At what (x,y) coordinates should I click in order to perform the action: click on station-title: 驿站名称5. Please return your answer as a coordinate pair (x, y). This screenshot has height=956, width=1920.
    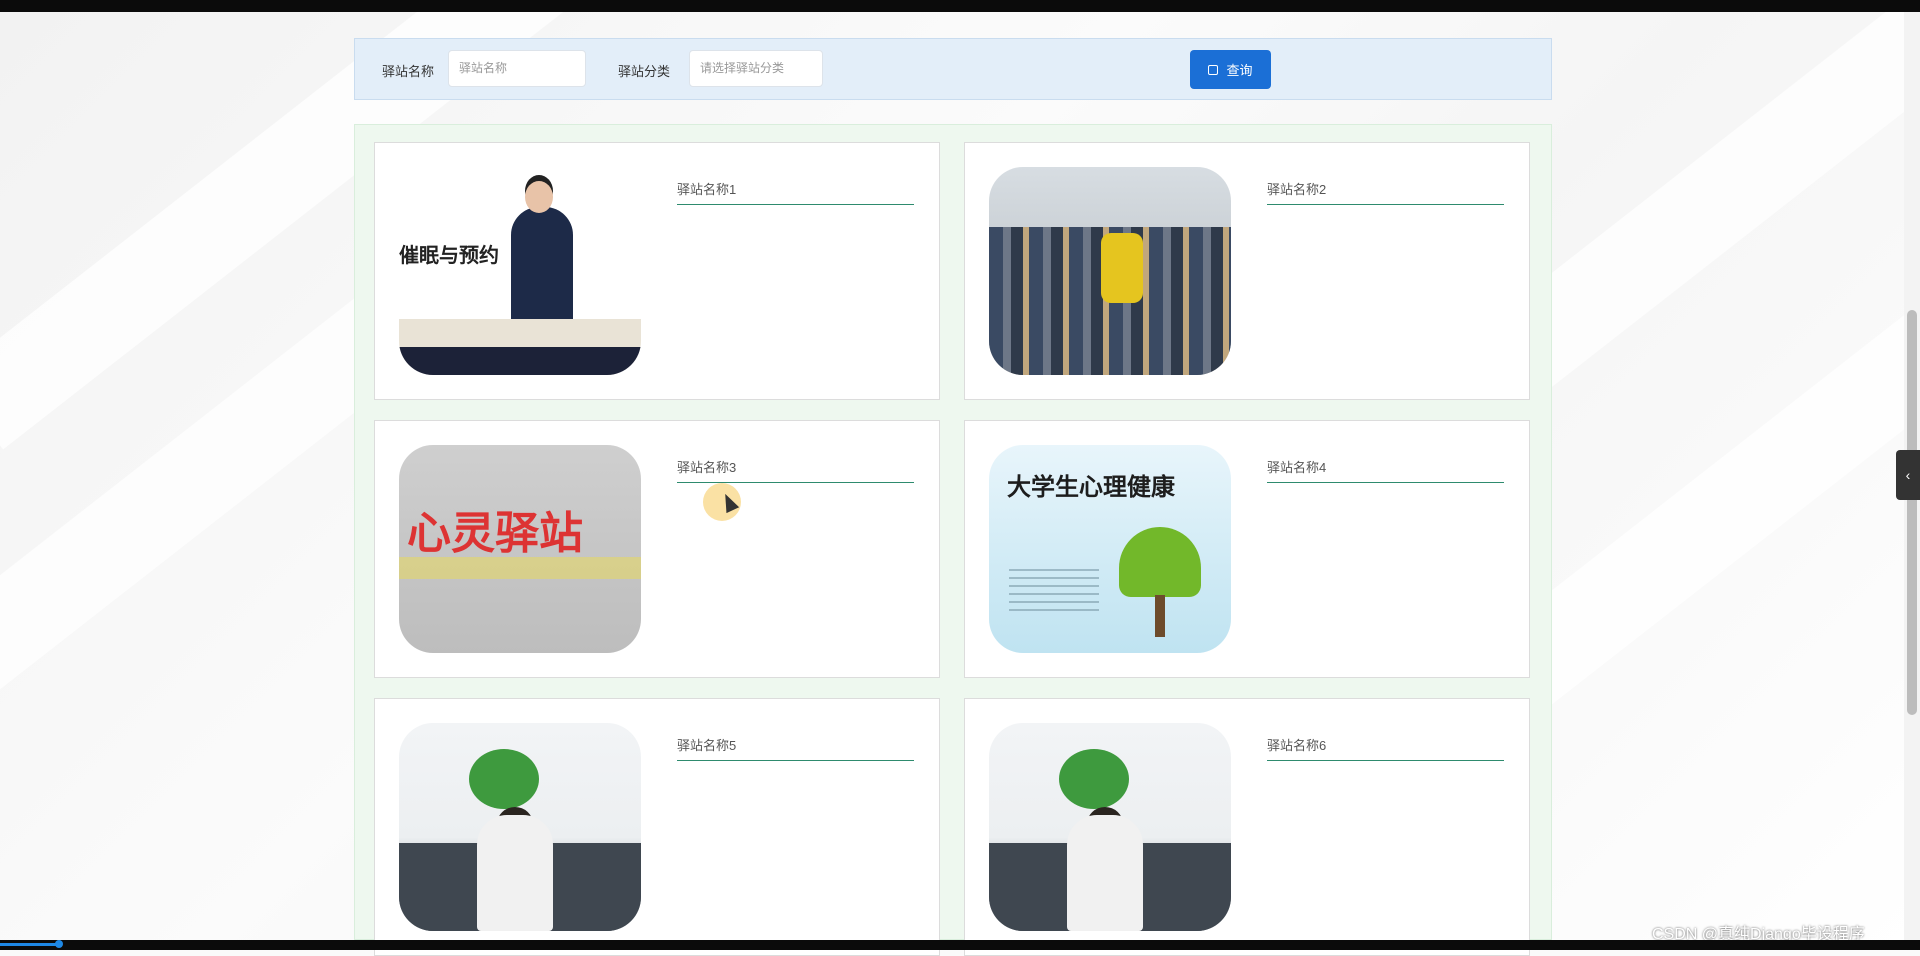
    Looking at the image, I should click on (795, 748).